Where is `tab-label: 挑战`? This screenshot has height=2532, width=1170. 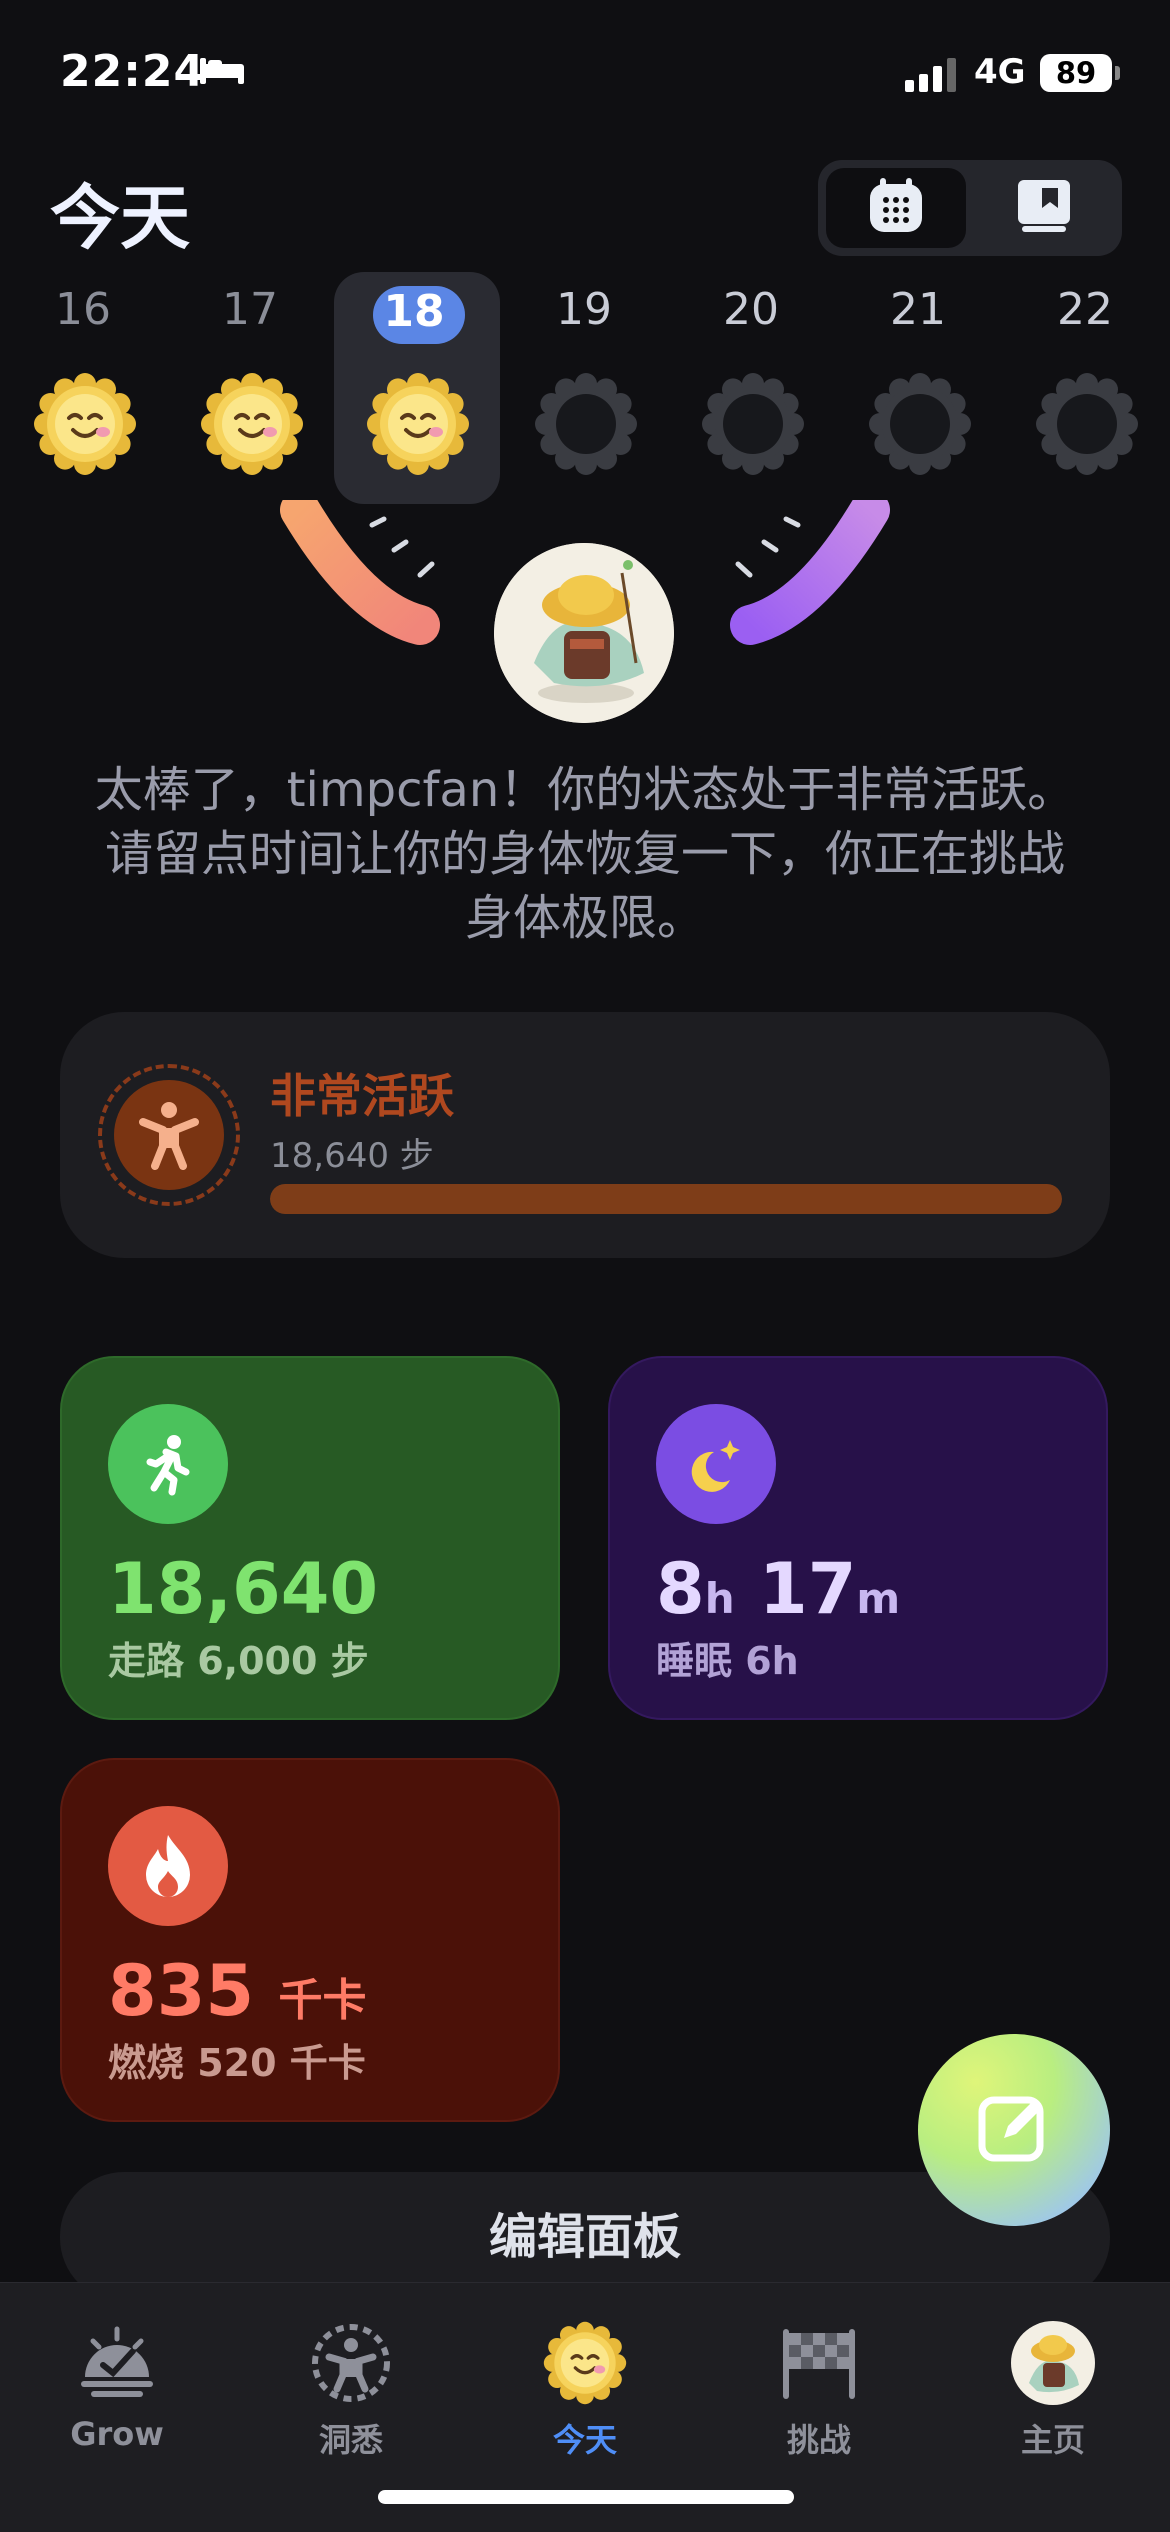 tab-label: 挑战 is located at coordinates (818, 2440).